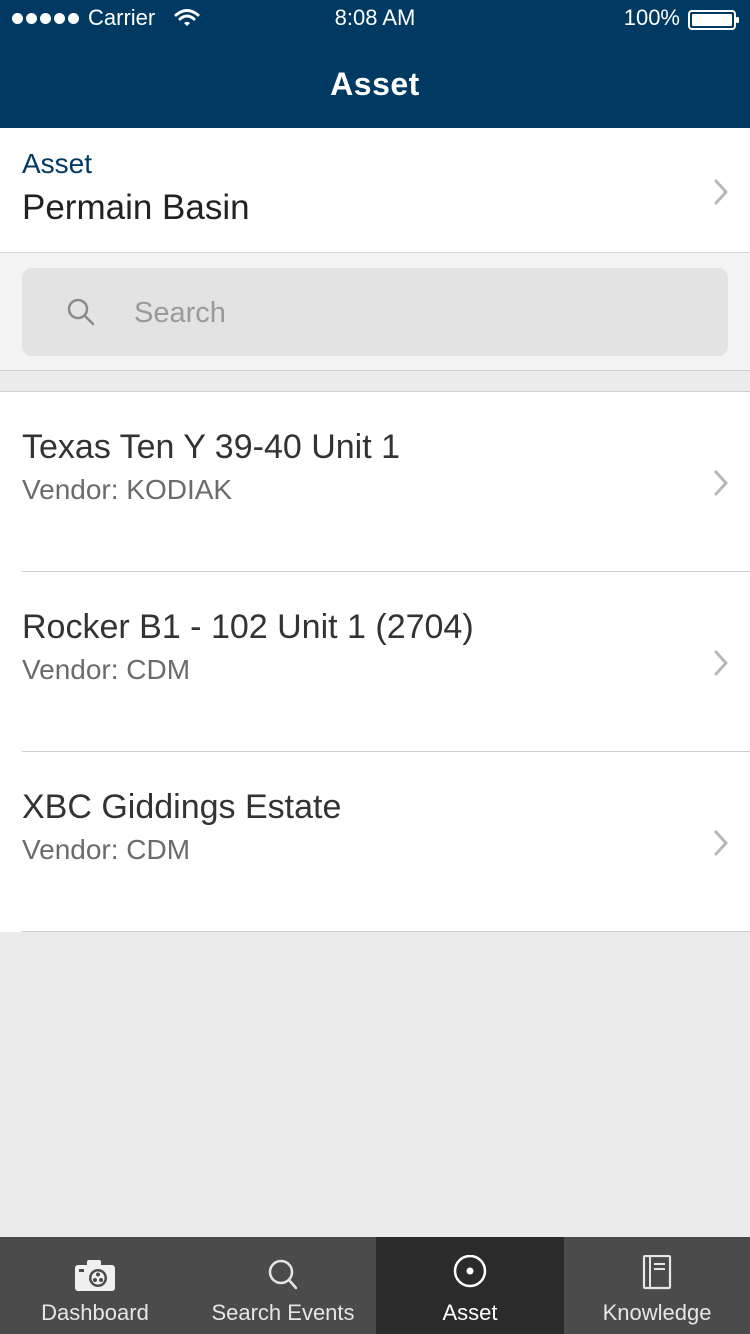  Describe the element at coordinates (713, 20) in the screenshot. I see `battery-icon` at that location.